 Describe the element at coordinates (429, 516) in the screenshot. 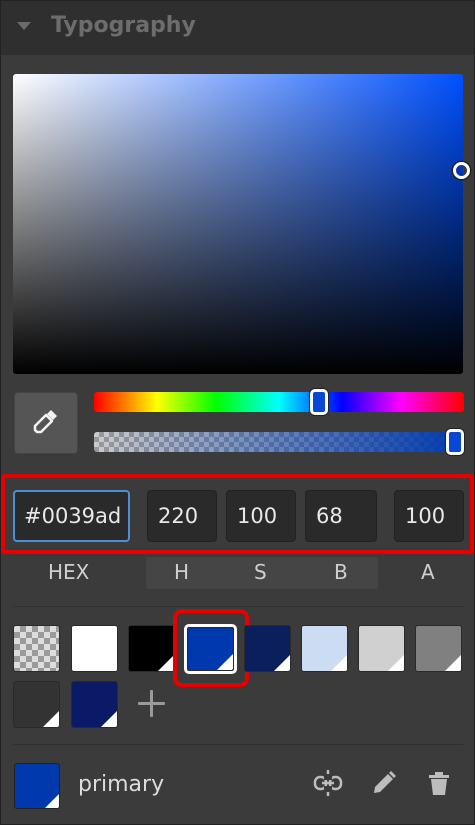

I see `alpha-input: 100` at that location.